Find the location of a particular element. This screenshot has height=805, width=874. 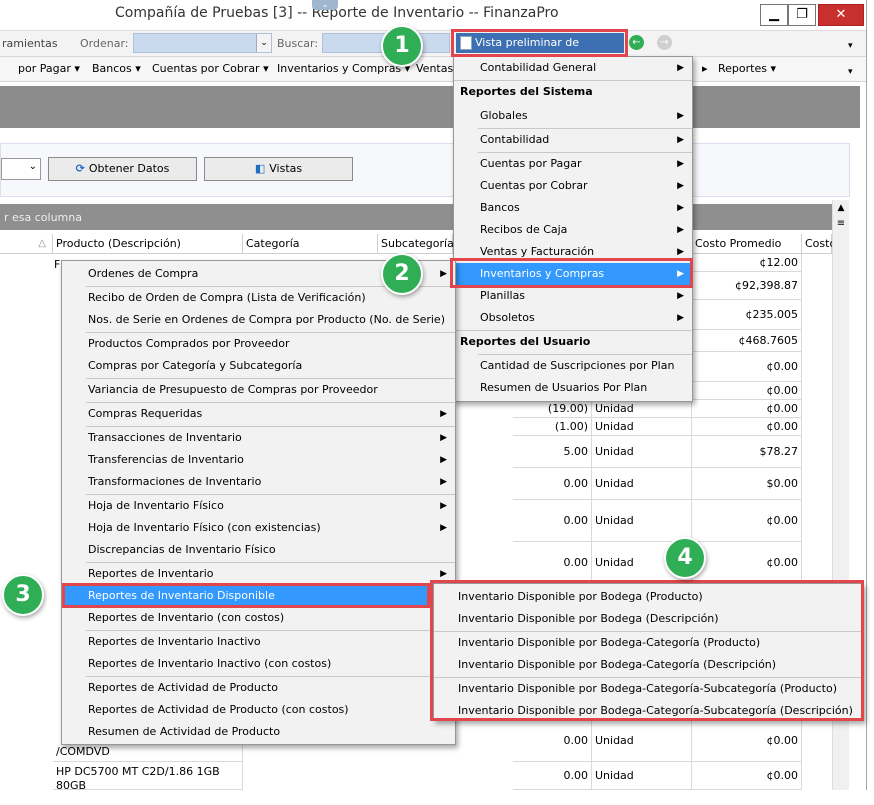

submenu-physical-discrepancies: Discrepancias de Inventario Físico is located at coordinates (258, 550).